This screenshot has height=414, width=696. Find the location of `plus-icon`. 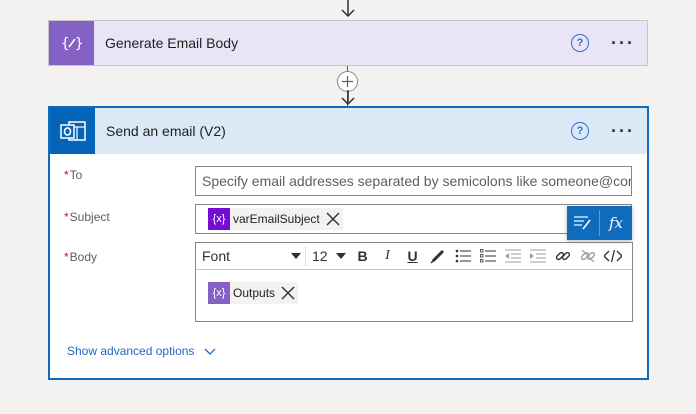

plus-icon is located at coordinates (347, 81).